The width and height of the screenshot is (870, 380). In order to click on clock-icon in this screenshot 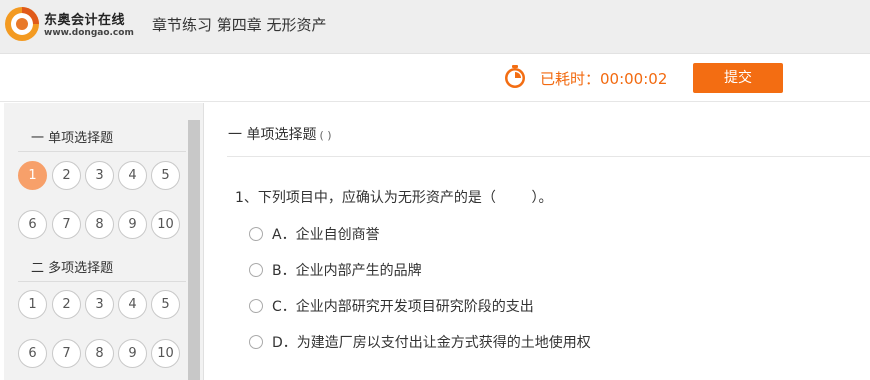, I will do `click(515, 76)`.